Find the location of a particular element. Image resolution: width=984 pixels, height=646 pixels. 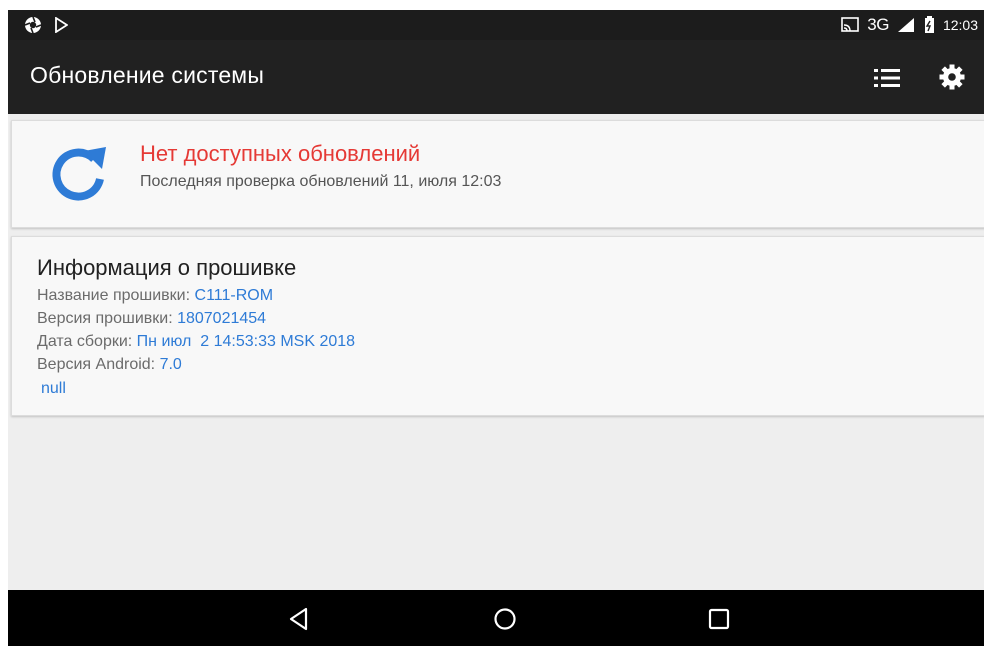

network-type: 3G is located at coordinates (878, 24).